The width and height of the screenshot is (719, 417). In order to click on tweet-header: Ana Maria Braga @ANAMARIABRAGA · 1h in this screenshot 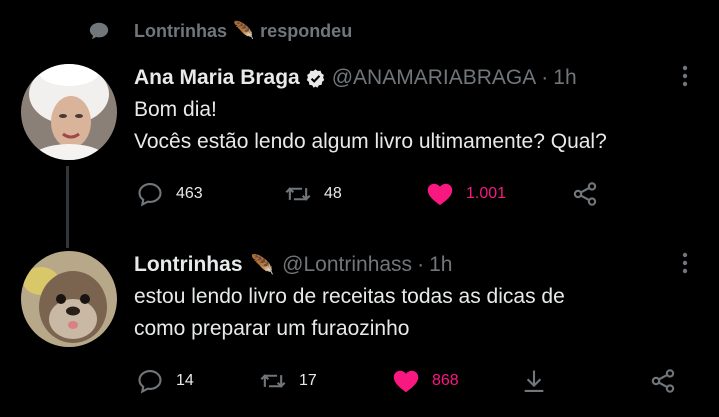, I will do `click(426, 78)`.